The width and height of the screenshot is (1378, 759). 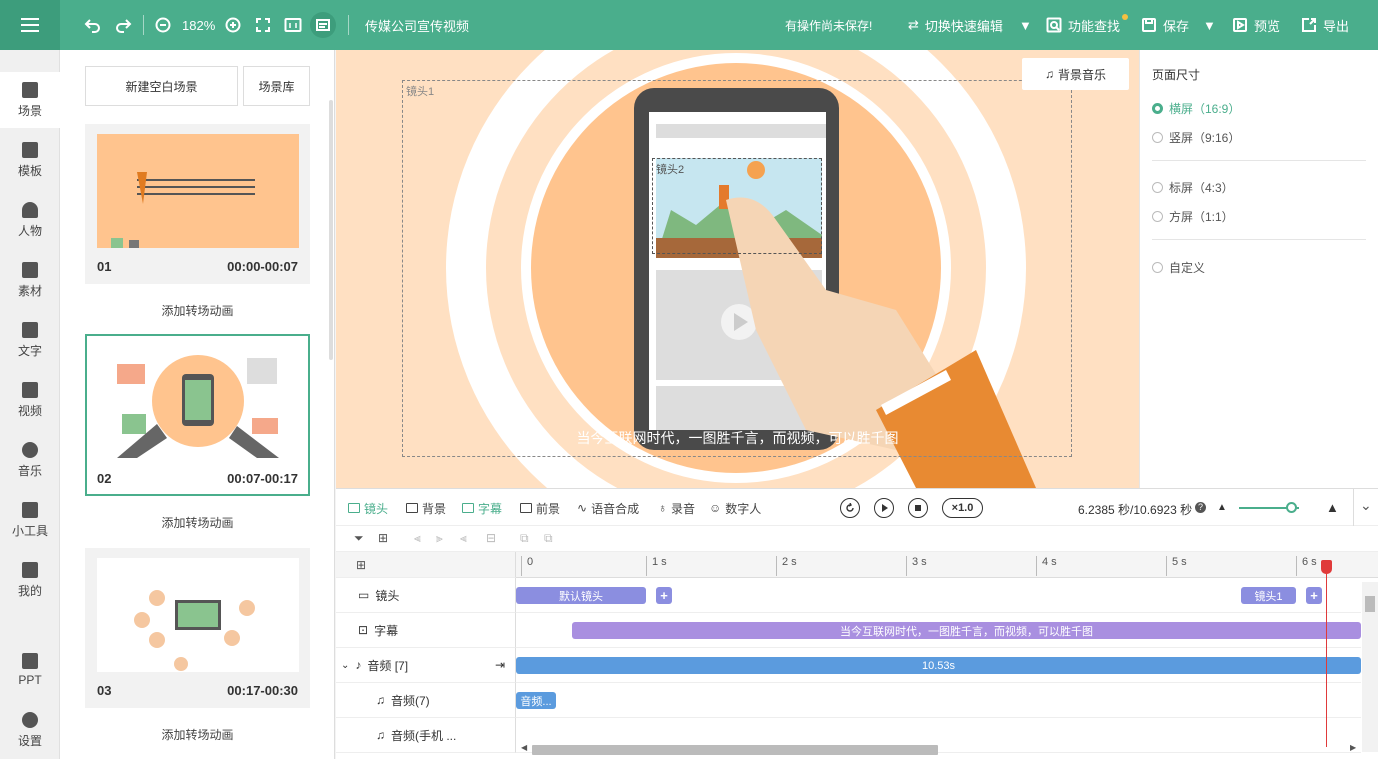 What do you see at coordinates (233, 25) in the screenshot?
I see `zoom-in-icon` at bounding box center [233, 25].